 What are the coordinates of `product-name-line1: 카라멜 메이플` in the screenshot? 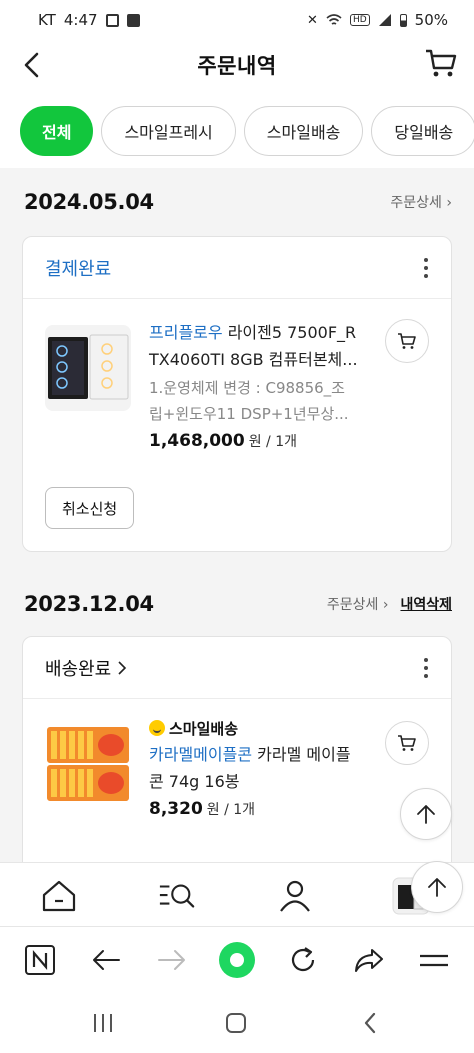 It's located at (301, 754).